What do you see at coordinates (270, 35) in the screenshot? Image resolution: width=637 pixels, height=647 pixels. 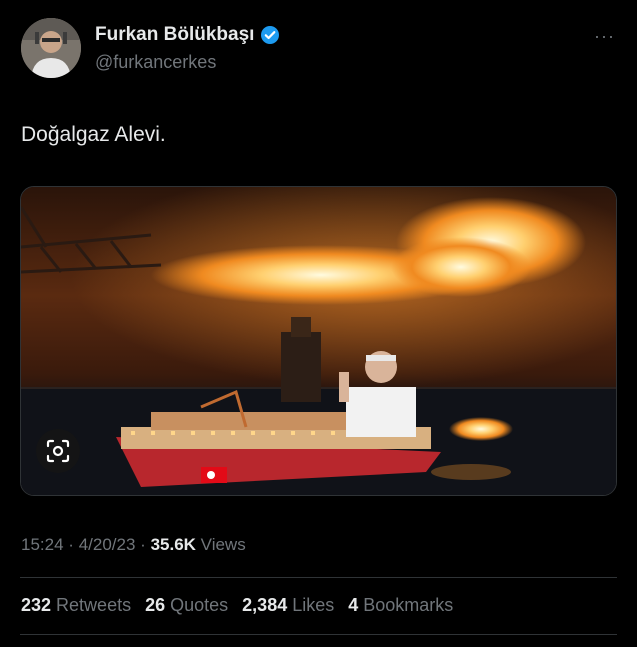 I see `verified-badge-icon` at bounding box center [270, 35].